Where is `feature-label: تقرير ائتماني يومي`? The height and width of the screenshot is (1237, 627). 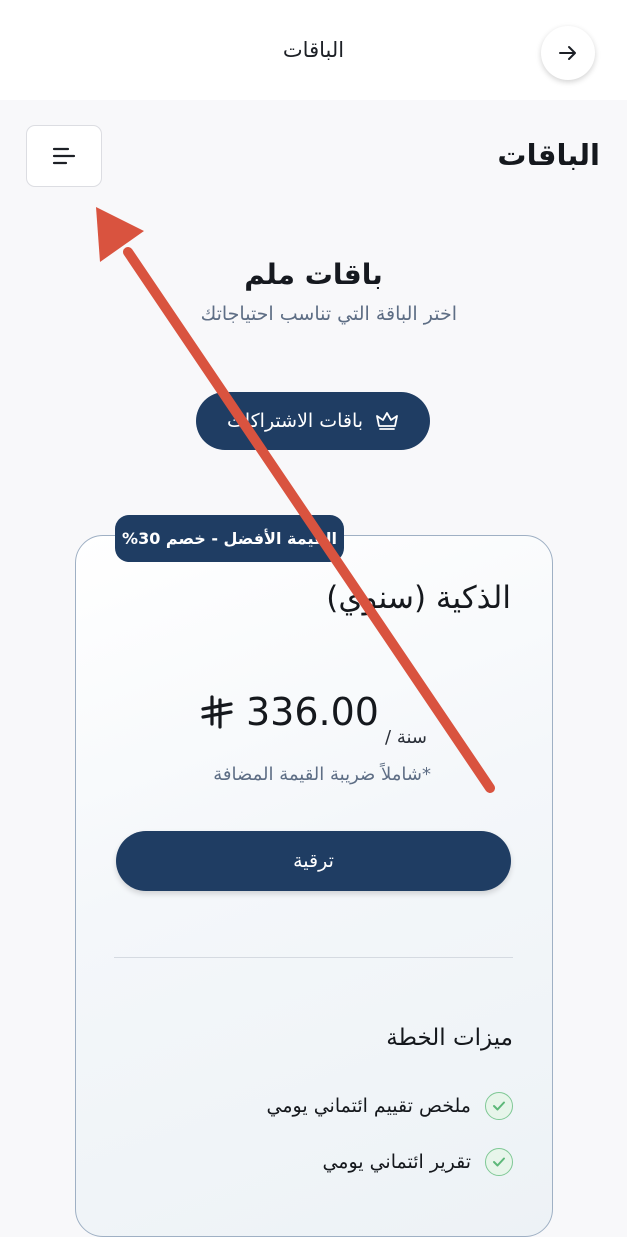
feature-label: تقرير ائتماني يومي is located at coordinates (396, 1162).